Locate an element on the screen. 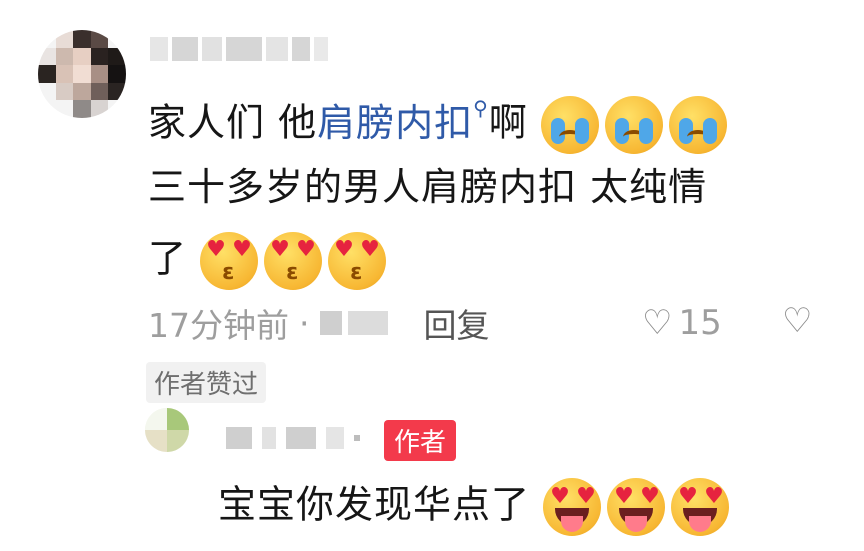  comment-time: 17分钟前 is located at coordinates (218, 325).